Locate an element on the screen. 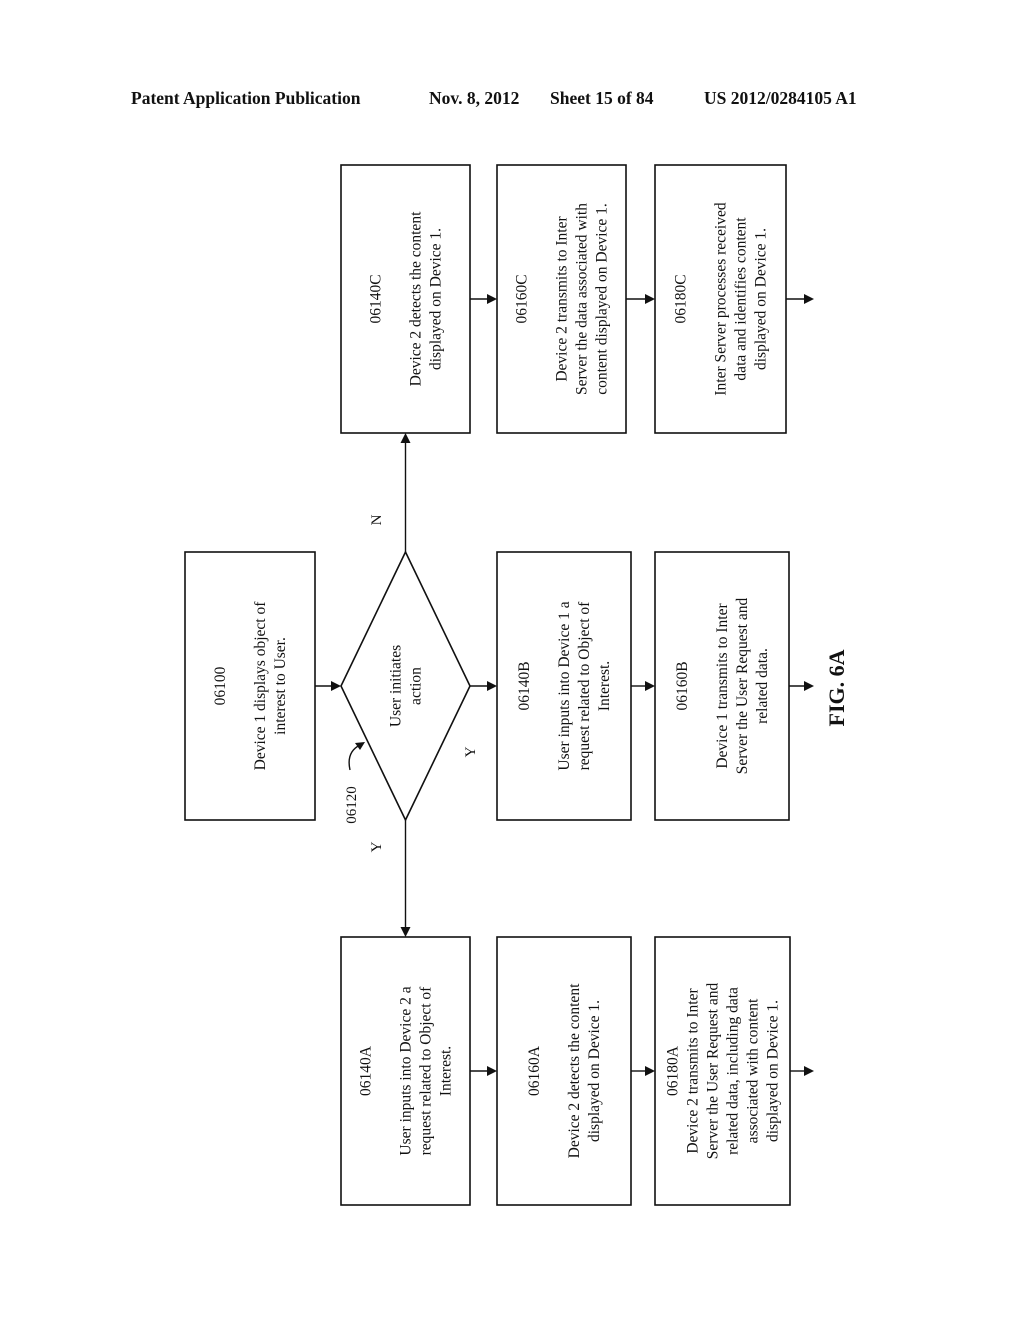 This screenshot has height=1320, width=1024. step-id: 06140A is located at coordinates (366, 1070).